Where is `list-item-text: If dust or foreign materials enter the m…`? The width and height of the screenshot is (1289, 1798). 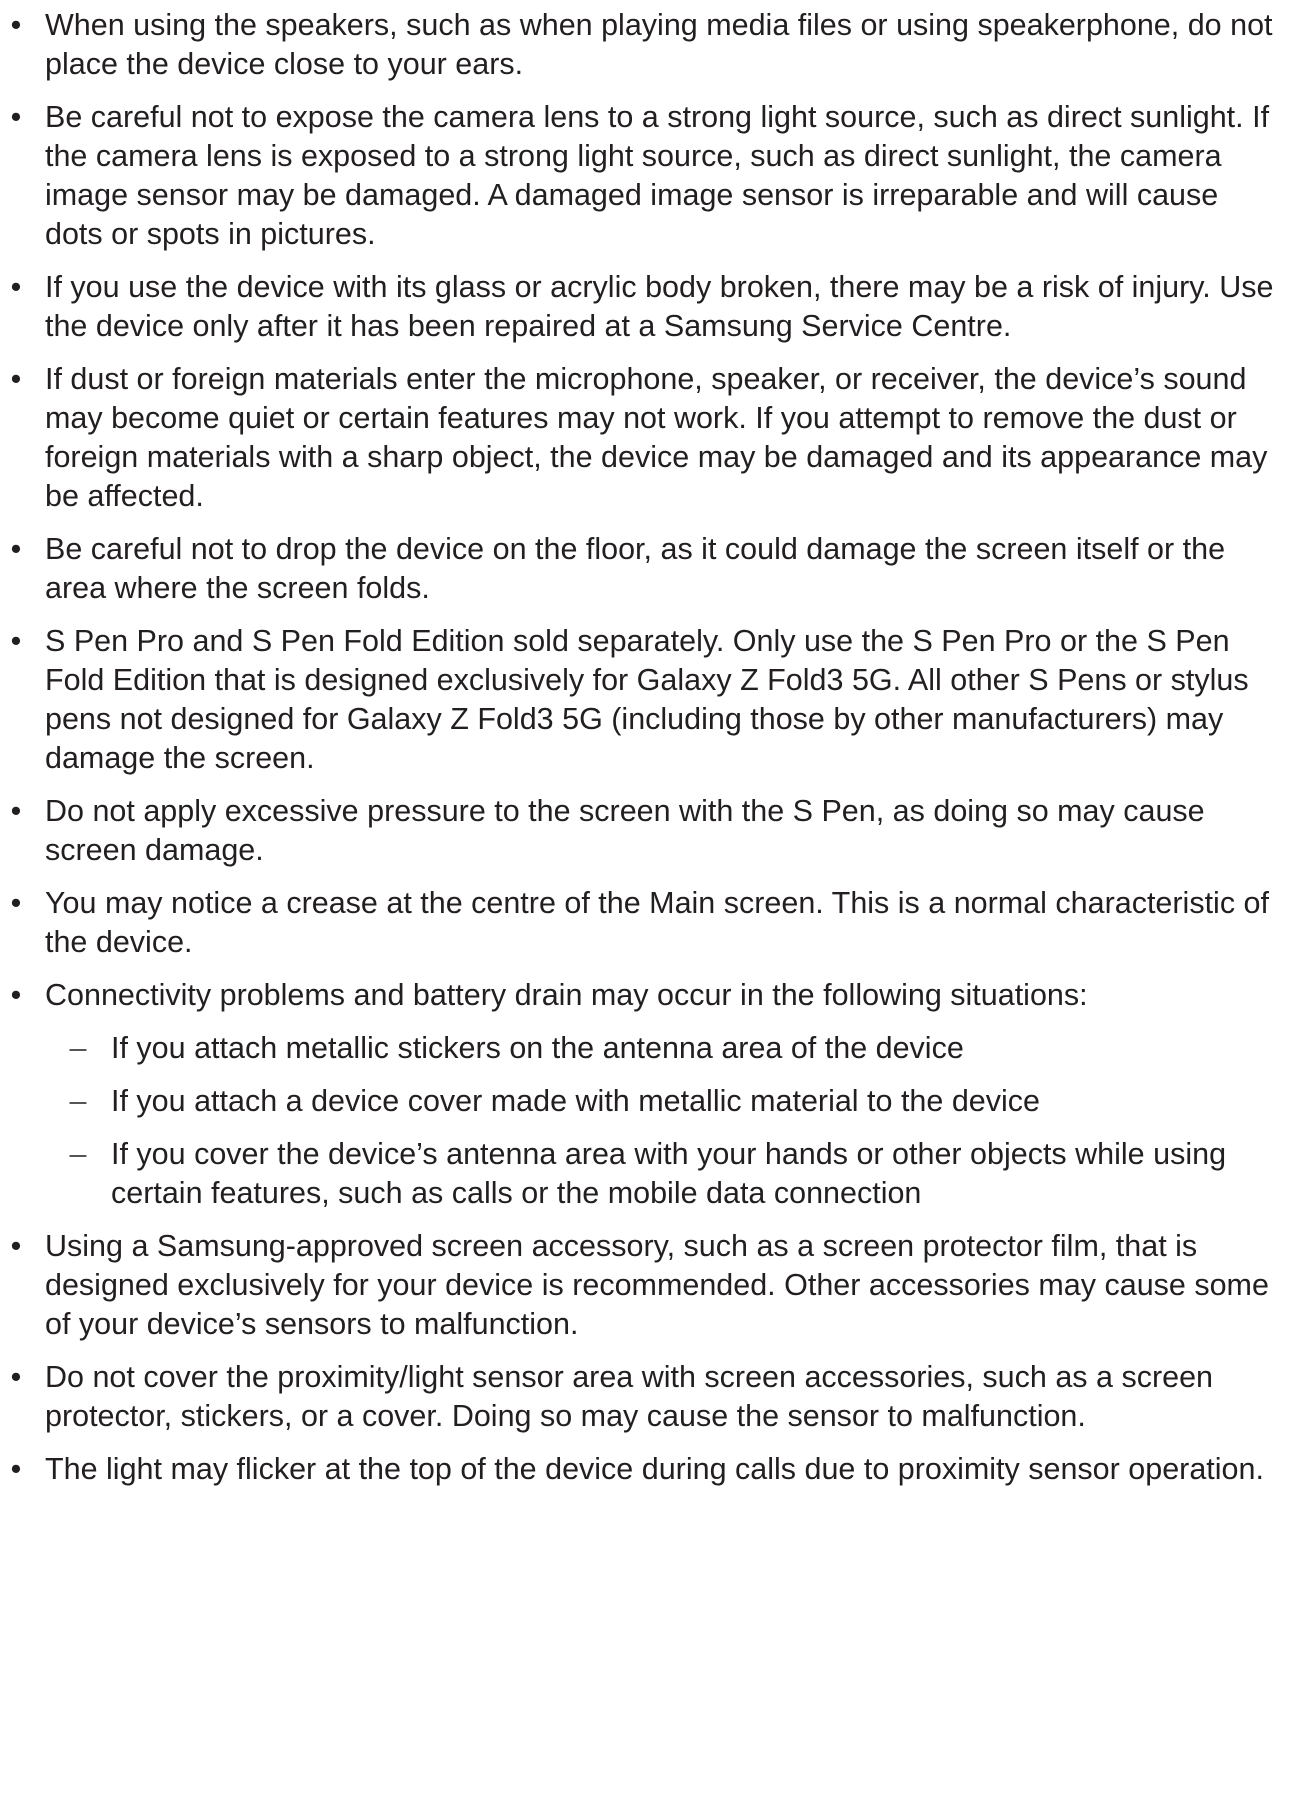
list-item-text: If dust or foreign materials enter the m… is located at coordinates (656, 437).